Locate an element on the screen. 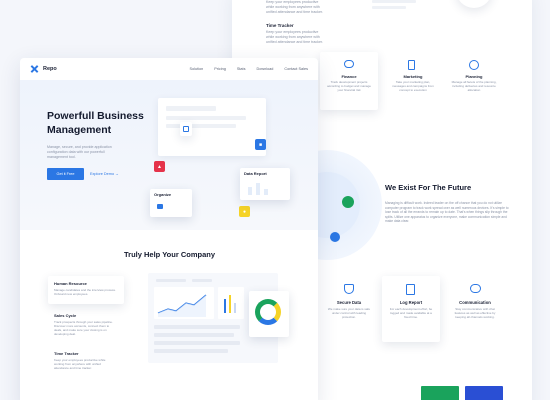 The width and height of the screenshot is (550, 400). explore-demo-label: Explore Demo is located at coordinates (102, 174).